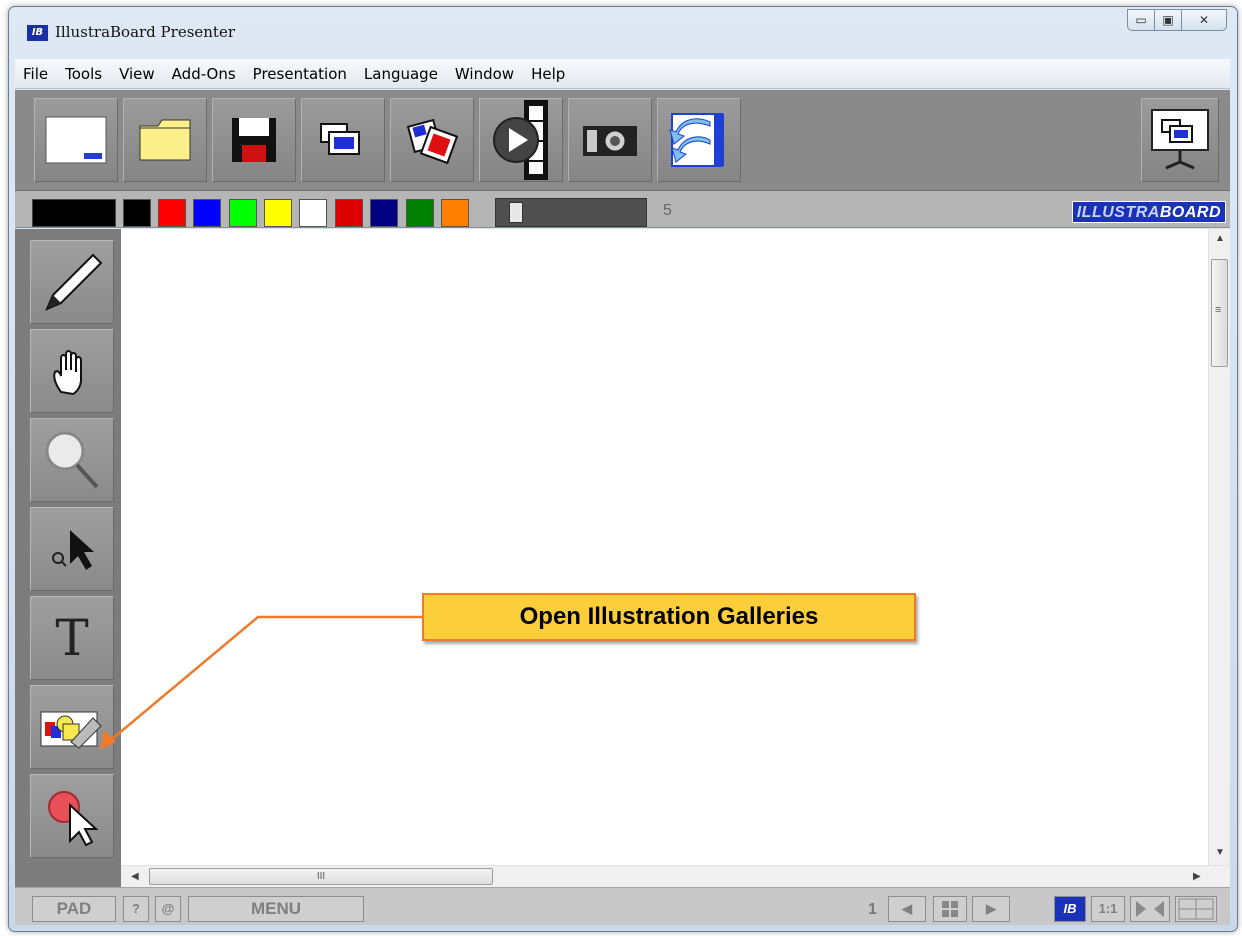 This screenshot has width=1242, height=936. I want to click on menu-help: Help, so click(550, 74).